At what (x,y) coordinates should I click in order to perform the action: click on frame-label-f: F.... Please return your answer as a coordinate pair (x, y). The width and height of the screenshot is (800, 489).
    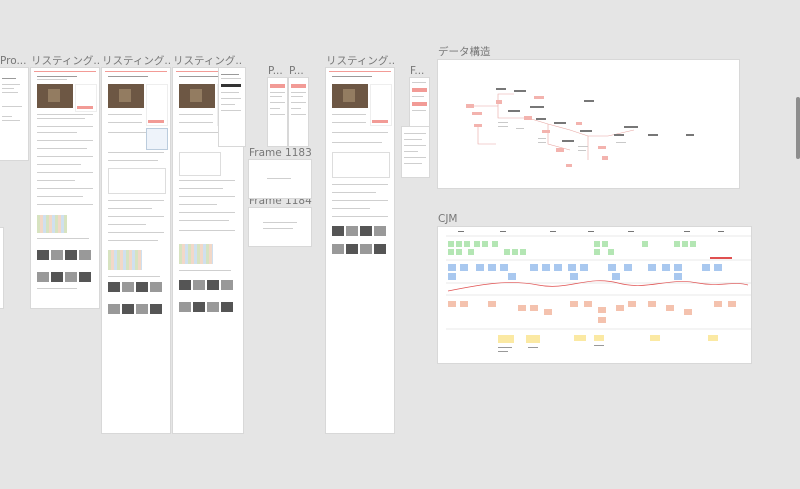
    Looking at the image, I should click on (420, 71).